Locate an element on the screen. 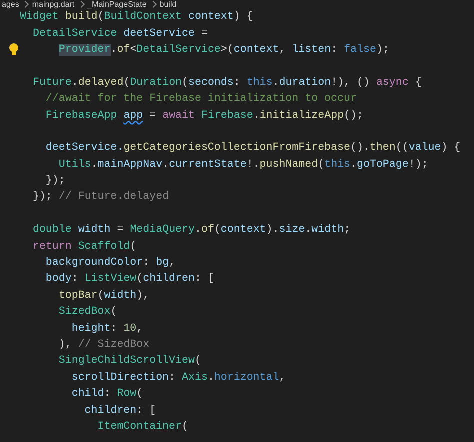 The width and height of the screenshot is (474, 442). breadcrumb-item: mainpg.dart is located at coordinates (53, 4).